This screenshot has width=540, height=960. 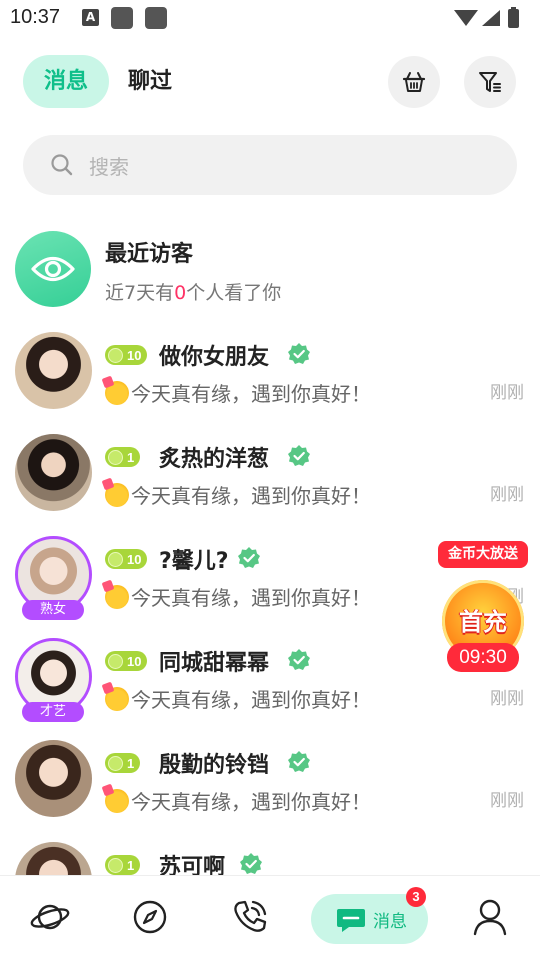 I want to click on tab-messages: 消息, so click(x=66, y=81).